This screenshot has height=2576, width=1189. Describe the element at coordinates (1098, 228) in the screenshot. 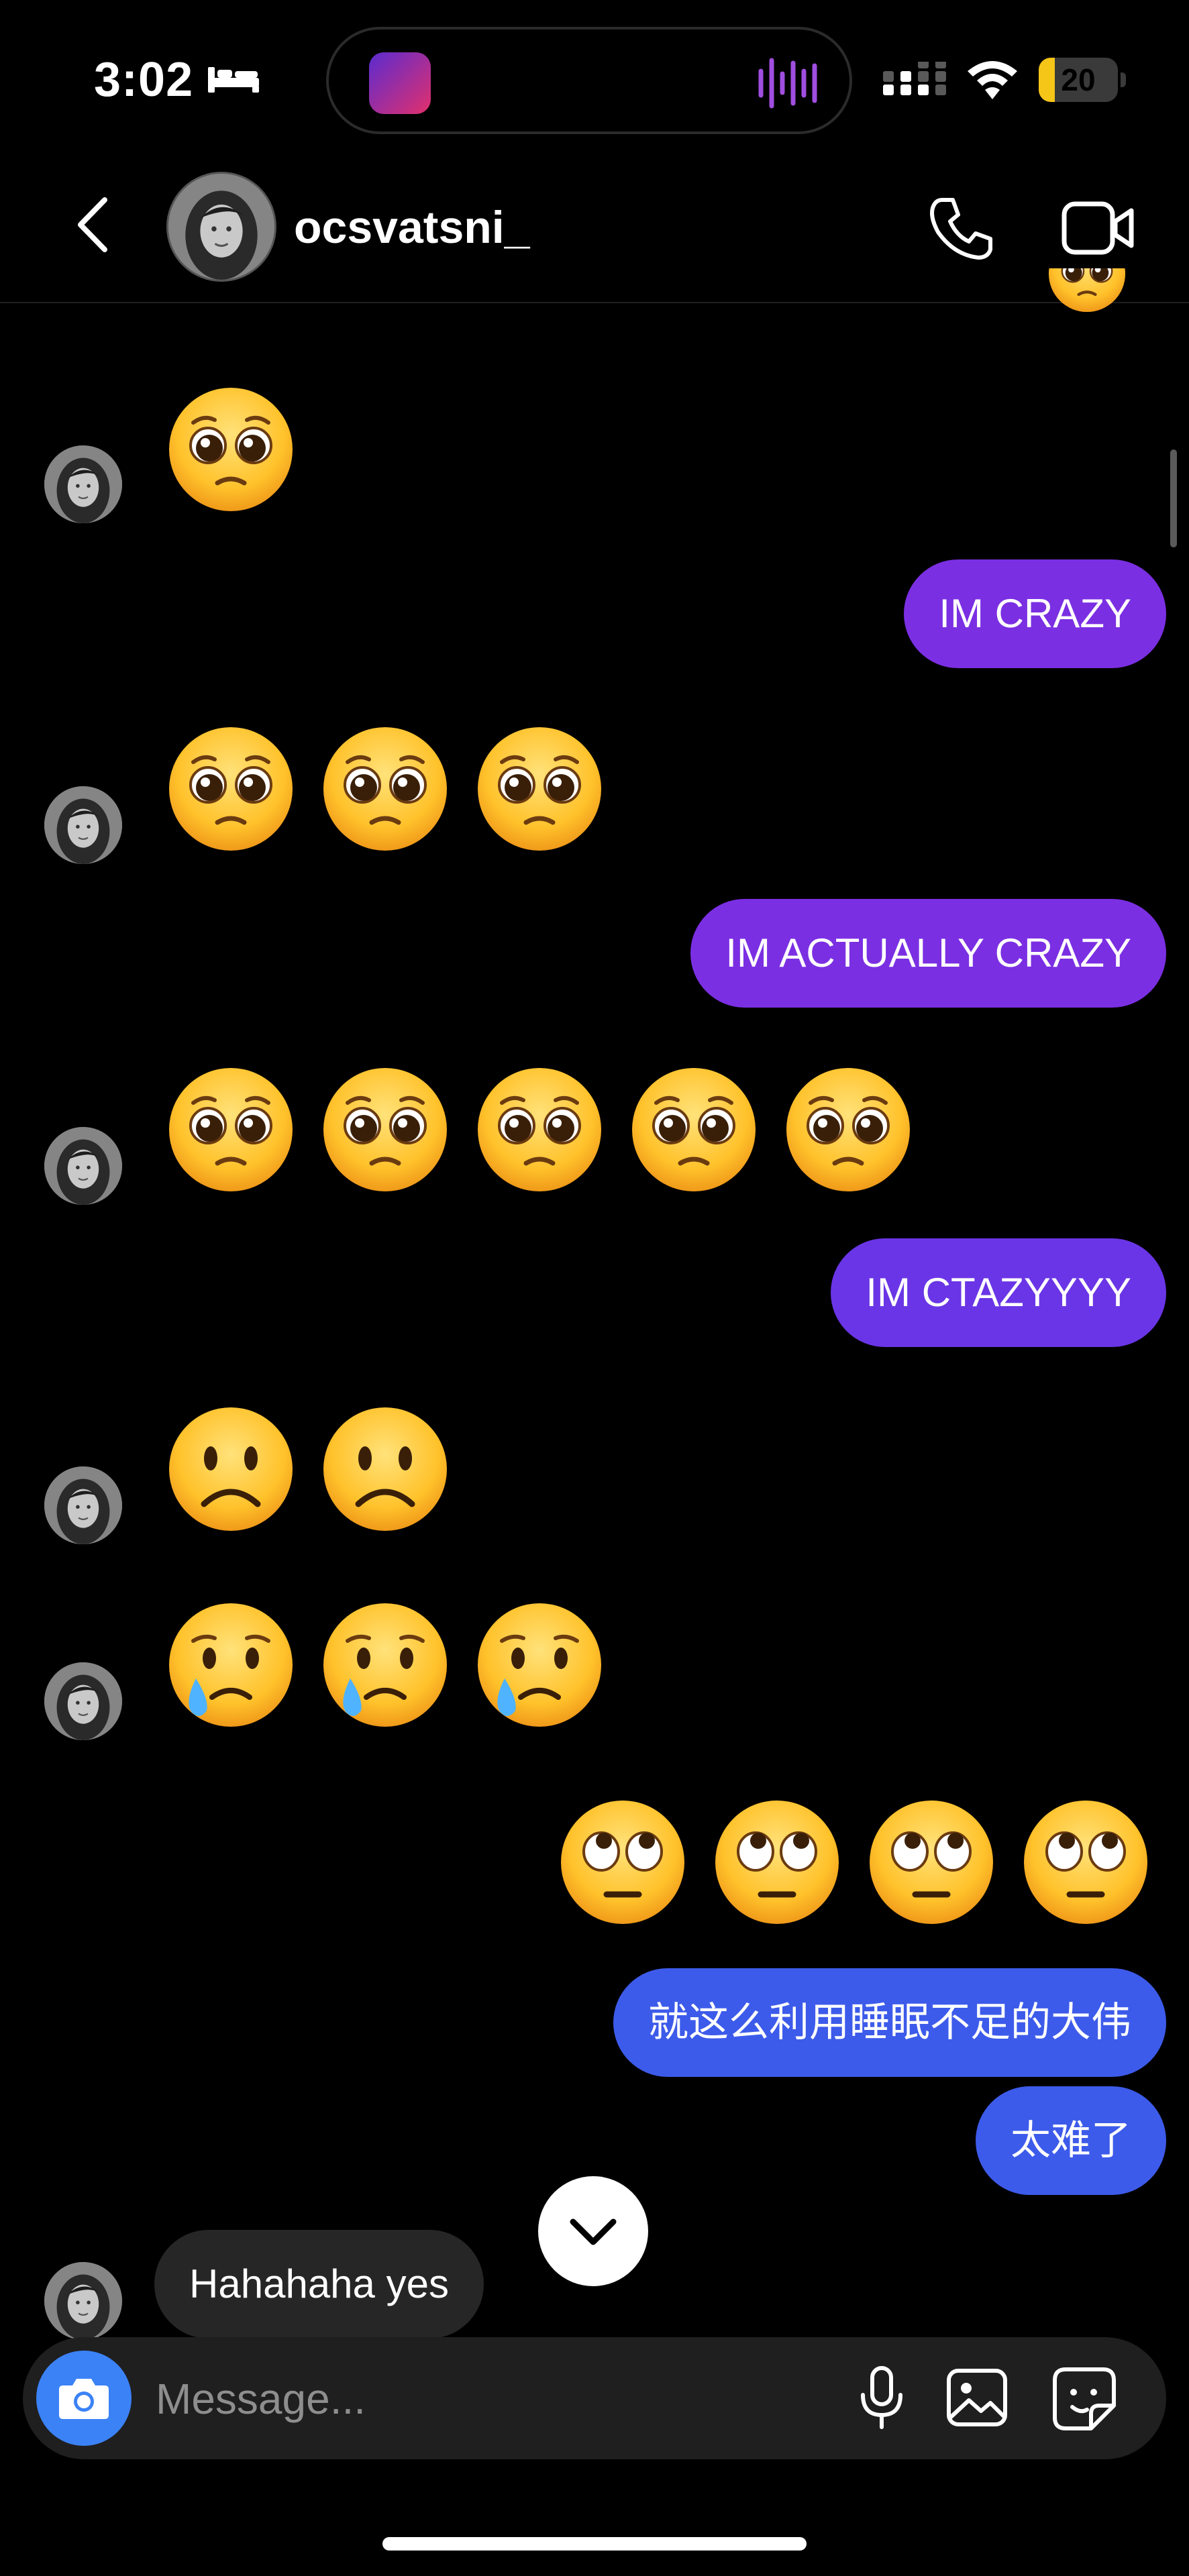

I see `video-camera-icon` at that location.